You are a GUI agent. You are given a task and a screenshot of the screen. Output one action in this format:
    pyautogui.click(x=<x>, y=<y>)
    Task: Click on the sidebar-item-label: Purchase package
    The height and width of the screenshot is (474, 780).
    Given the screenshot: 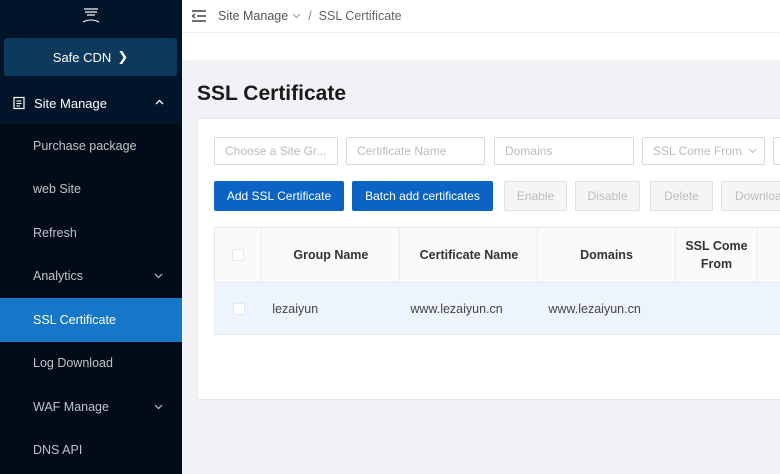 What is the action you would take?
    pyautogui.click(x=85, y=145)
    